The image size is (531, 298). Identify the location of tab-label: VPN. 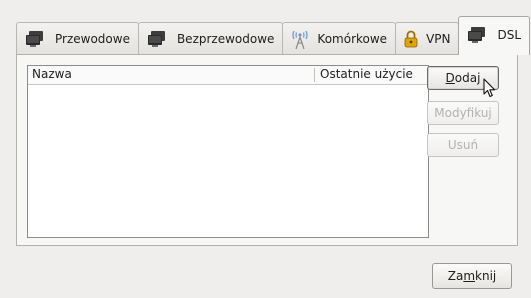
(438, 39).